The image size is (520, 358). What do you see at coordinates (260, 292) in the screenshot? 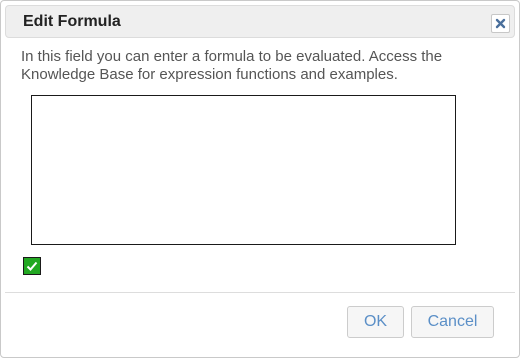
I see `footer-divider` at bounding box center [260, 292].